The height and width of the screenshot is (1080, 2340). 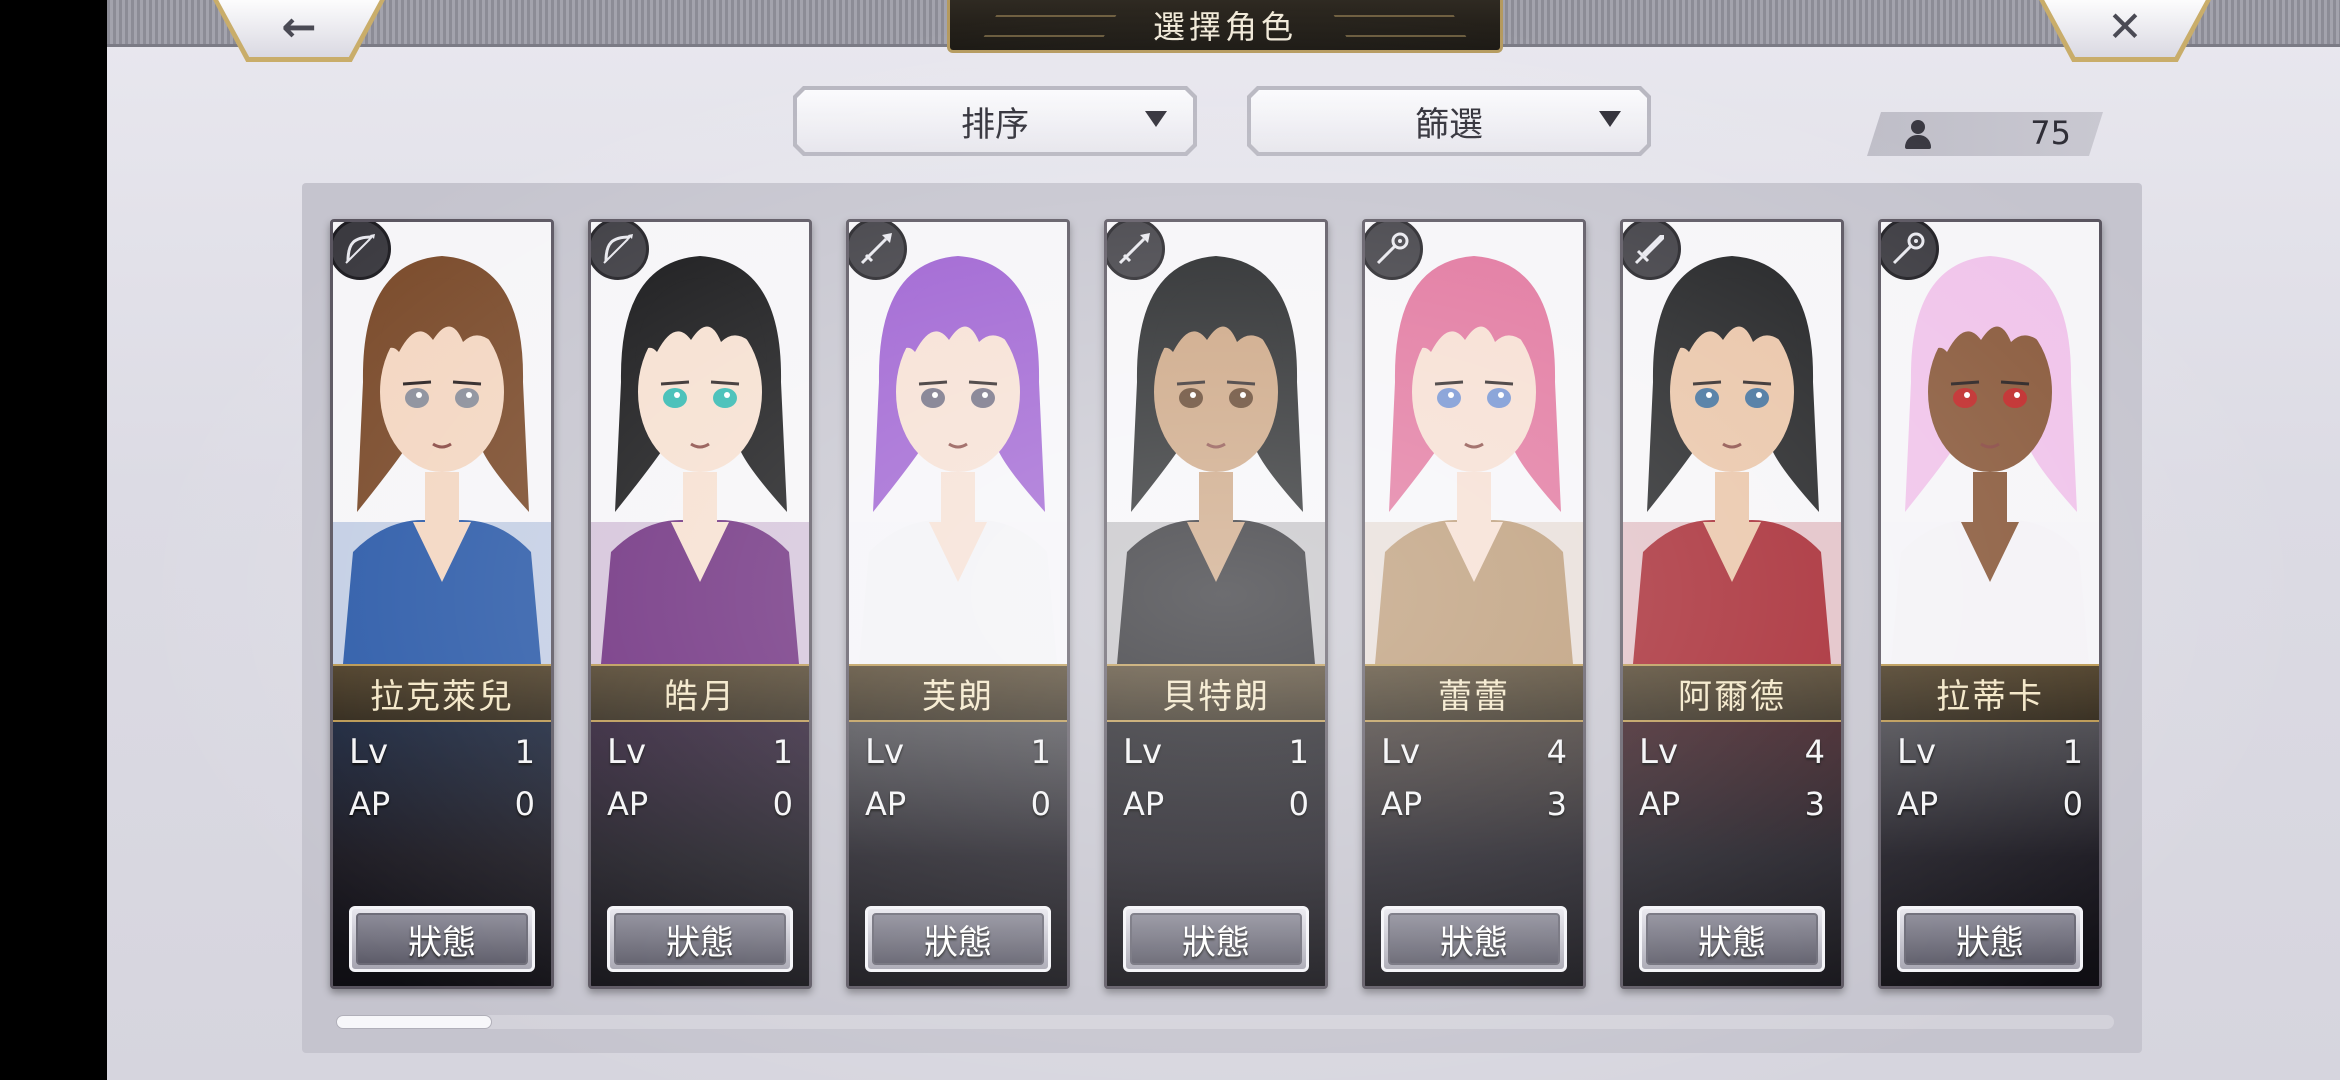 What do you see at coordinates (414, 1022) in the screenshot?
I see `scrollbar-thumb` at bounding box center [414, 1022].